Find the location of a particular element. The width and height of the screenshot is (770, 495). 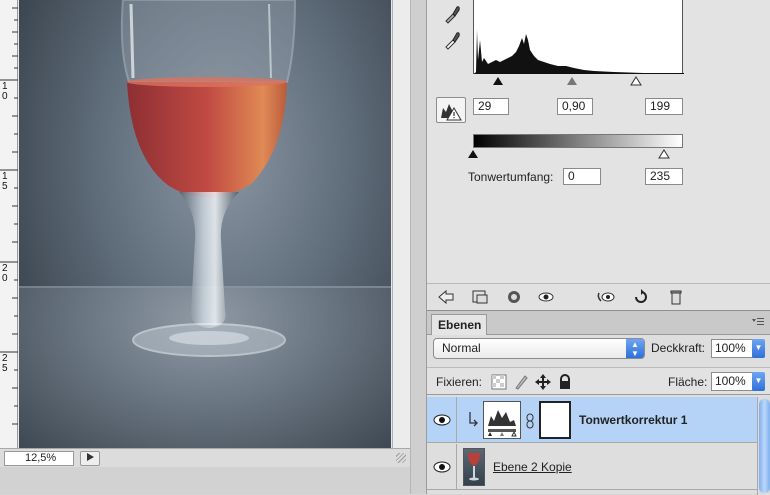

blend-mode-value: Normal is located at coordinates (461, 348).